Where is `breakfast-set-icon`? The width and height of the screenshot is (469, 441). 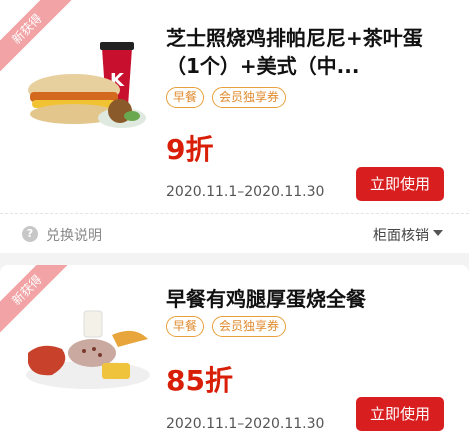 breakfast-set-icon is located at coordinates (88, 349).